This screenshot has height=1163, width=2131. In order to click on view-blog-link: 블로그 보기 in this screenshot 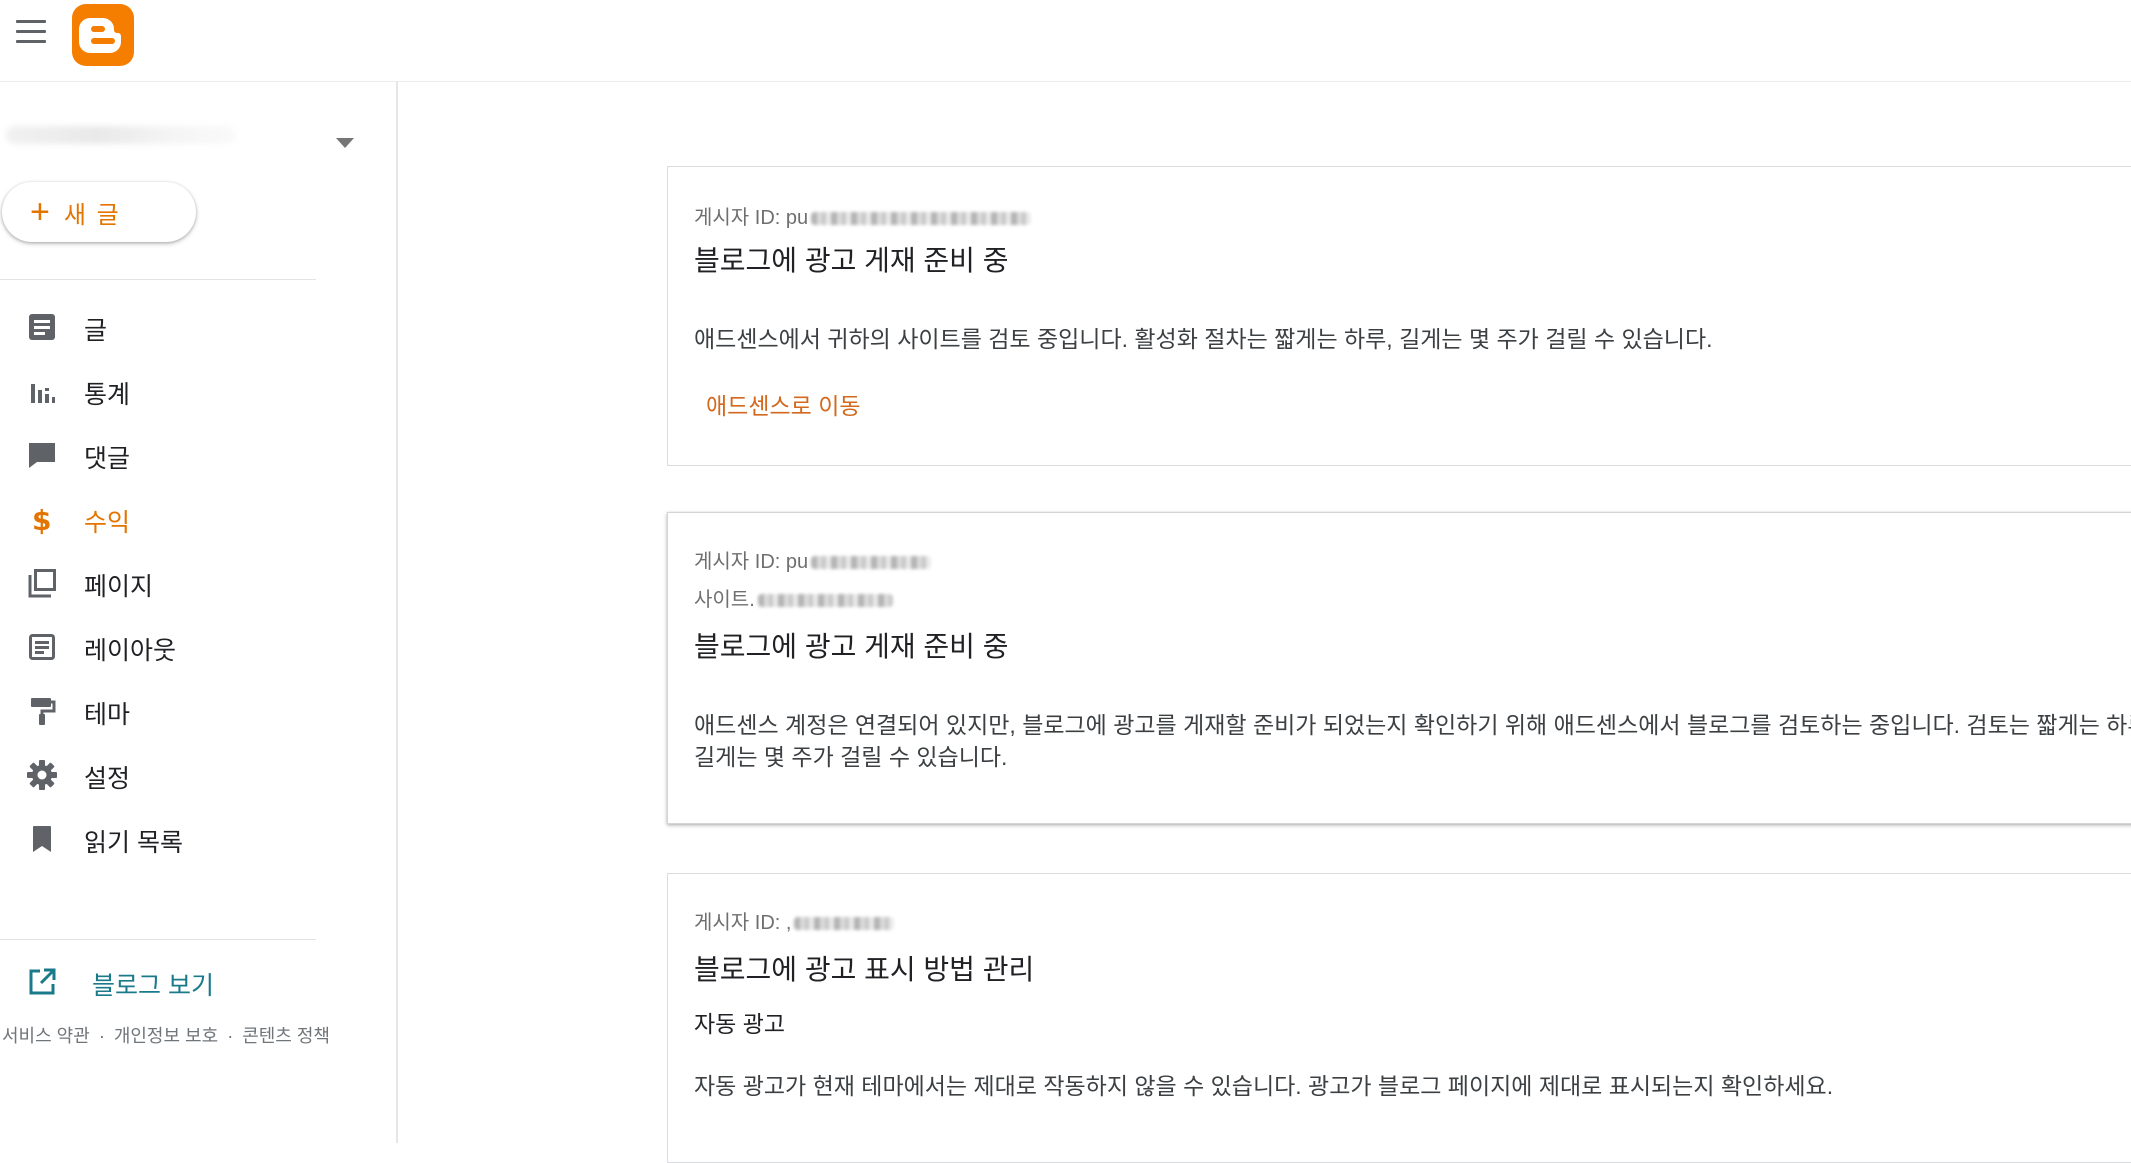, I will do `click(158, 980)`.